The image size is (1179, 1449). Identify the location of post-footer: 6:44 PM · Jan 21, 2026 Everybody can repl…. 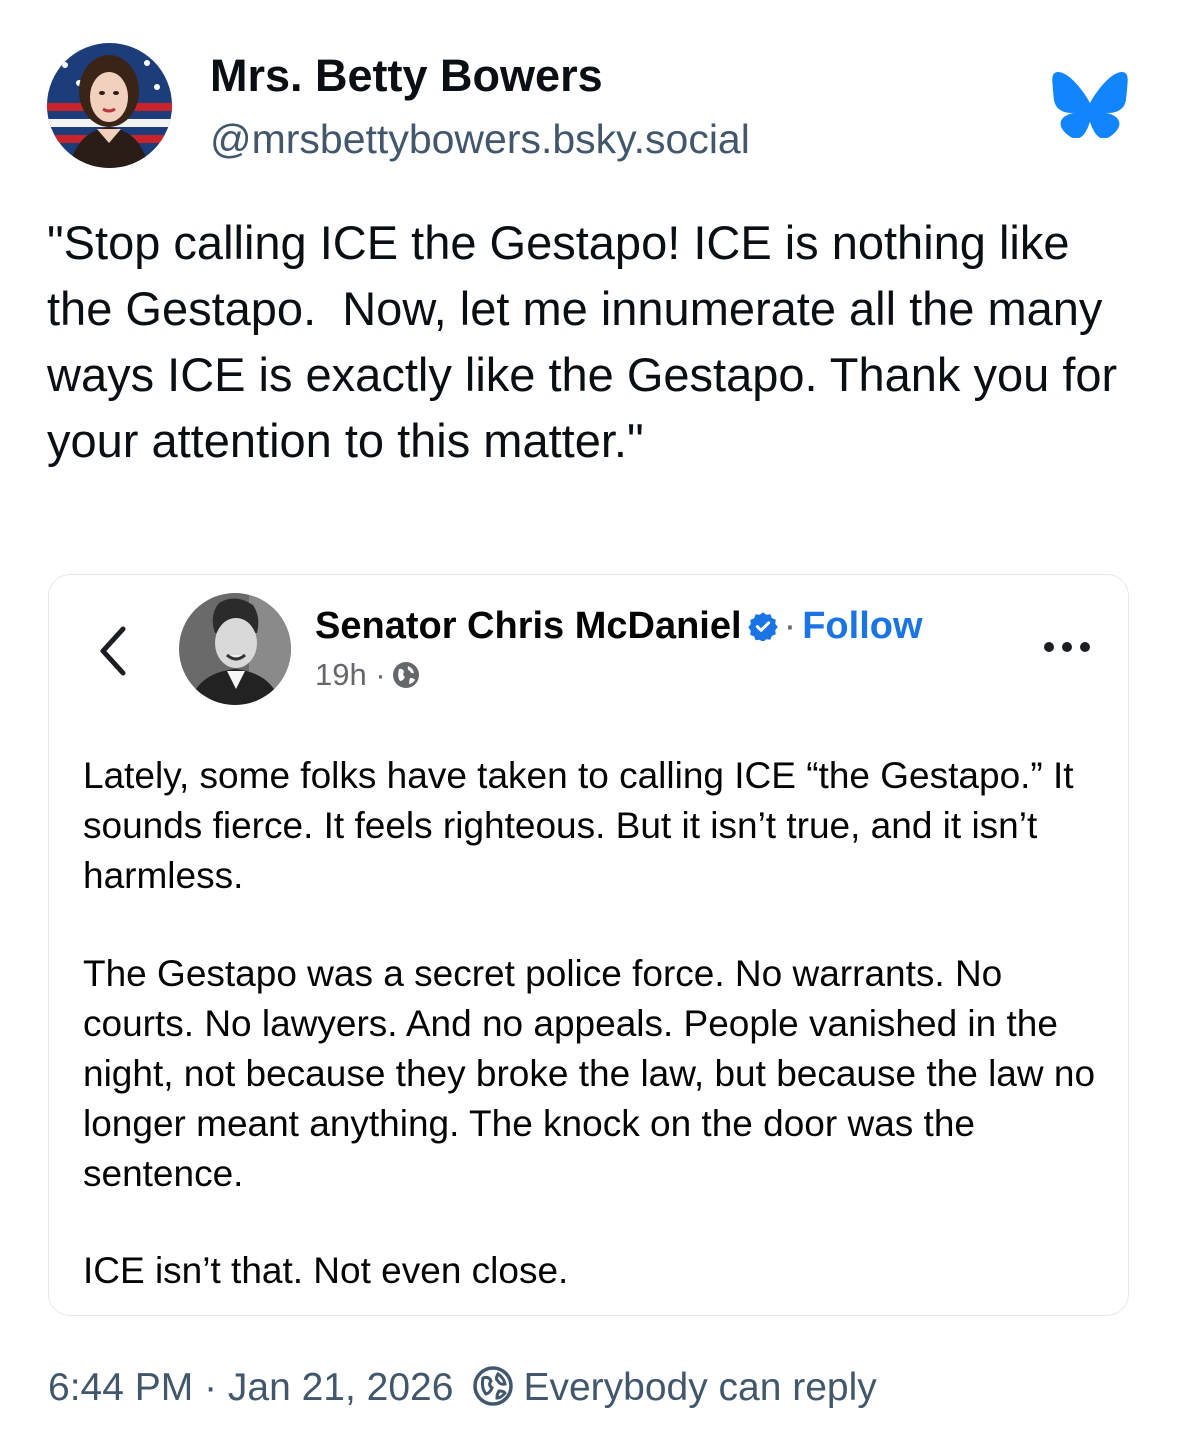
(462, 1388).